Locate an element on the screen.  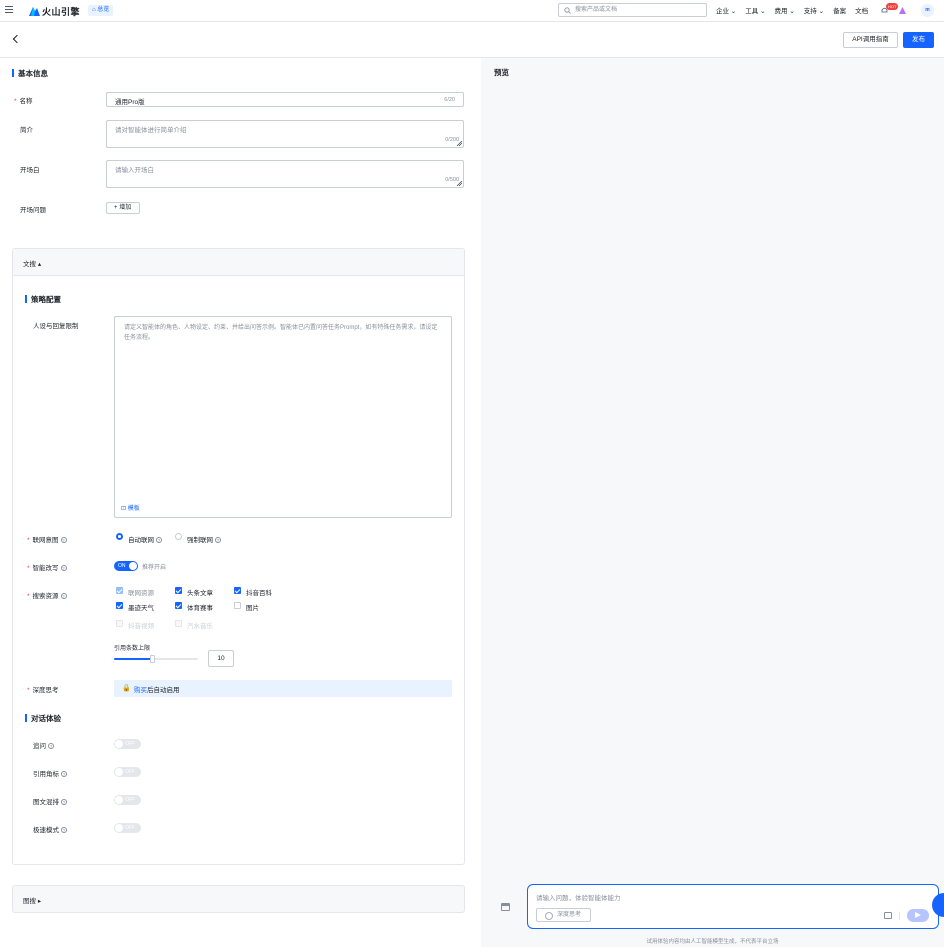
opening-field: 请输入开场白 0/500 is located at coordinates (285, 174).